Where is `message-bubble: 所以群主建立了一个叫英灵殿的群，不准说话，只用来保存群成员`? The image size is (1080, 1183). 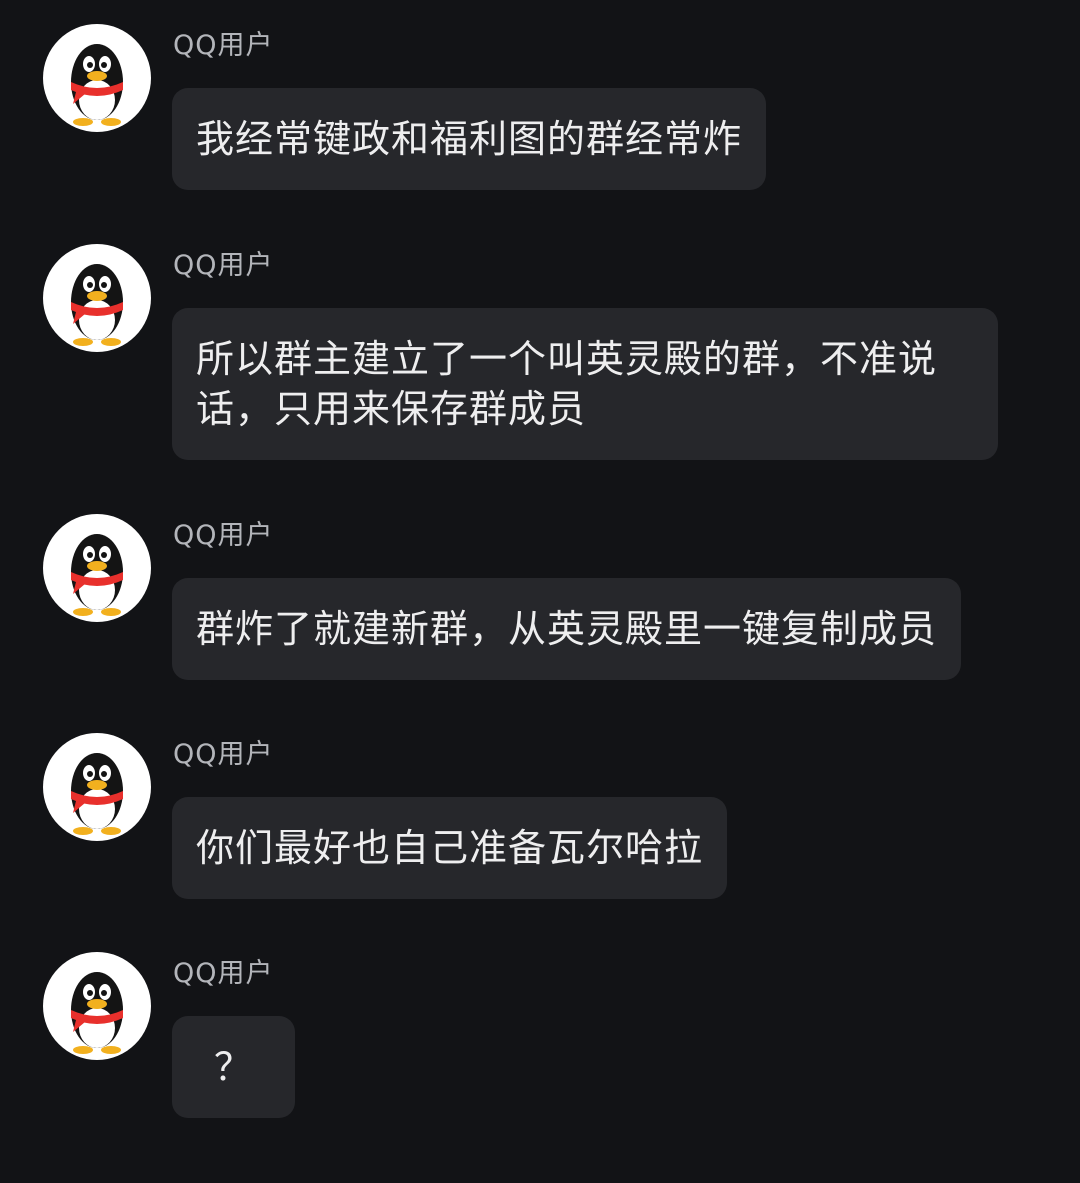 message-bubble: 所以群主建立了一个叫英灵殿的群，不准说话，只用来保存群成员 is located at coordinates (585, 384).